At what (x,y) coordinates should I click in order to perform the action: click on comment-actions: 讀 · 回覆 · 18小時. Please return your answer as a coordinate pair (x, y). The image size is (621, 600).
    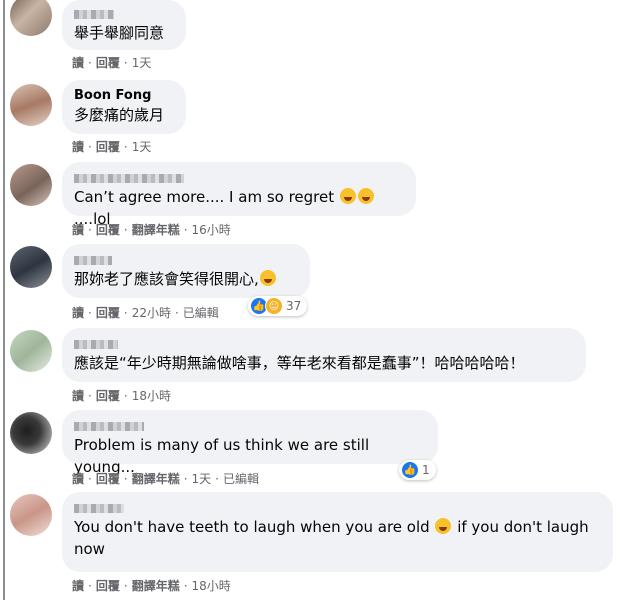
    Looking at the image, I should click on (121, 396).